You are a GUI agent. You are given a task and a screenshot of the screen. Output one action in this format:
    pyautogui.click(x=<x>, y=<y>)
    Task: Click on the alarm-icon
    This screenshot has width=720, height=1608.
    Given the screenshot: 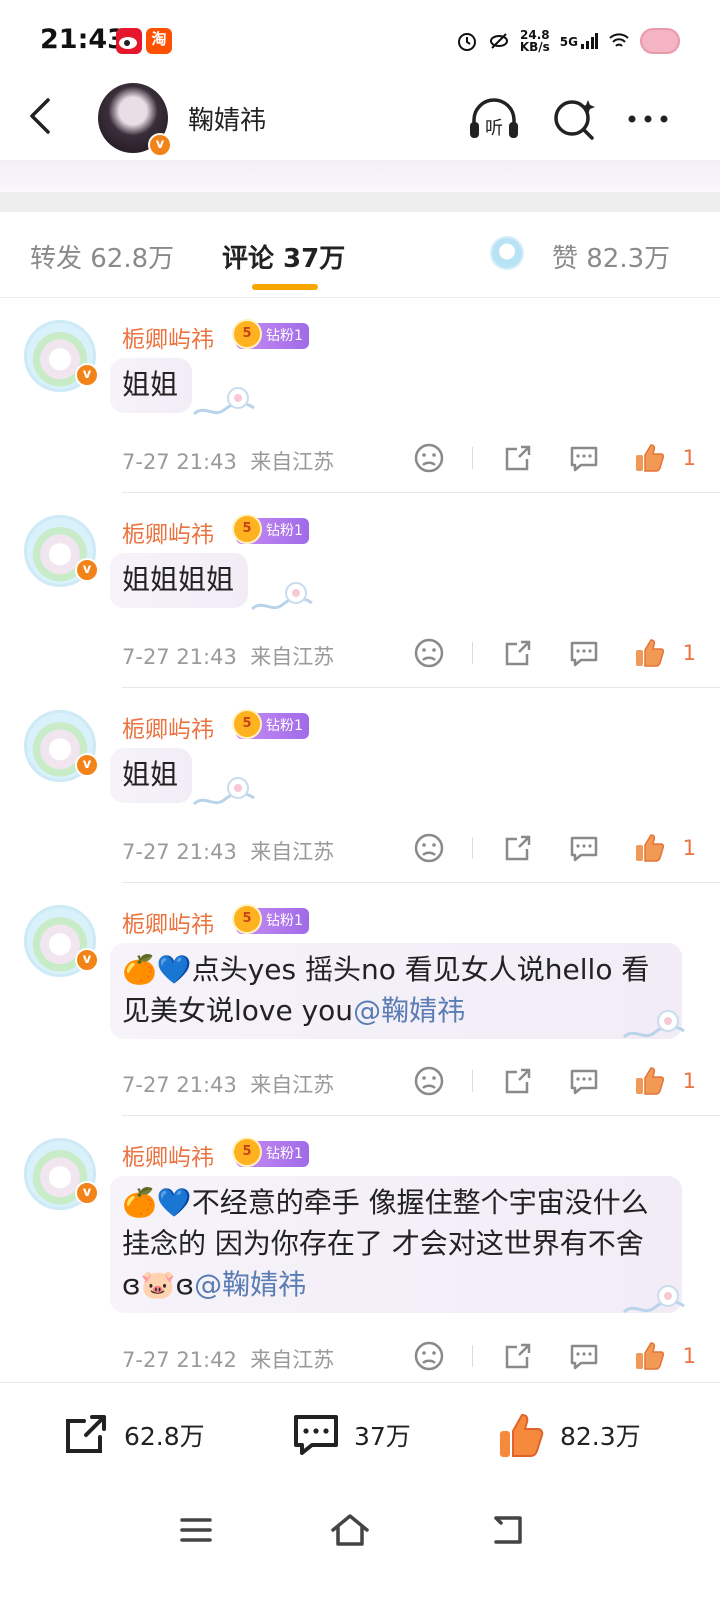 What is the action you would take?
    pyautogui.click(x=466, y=42)
    